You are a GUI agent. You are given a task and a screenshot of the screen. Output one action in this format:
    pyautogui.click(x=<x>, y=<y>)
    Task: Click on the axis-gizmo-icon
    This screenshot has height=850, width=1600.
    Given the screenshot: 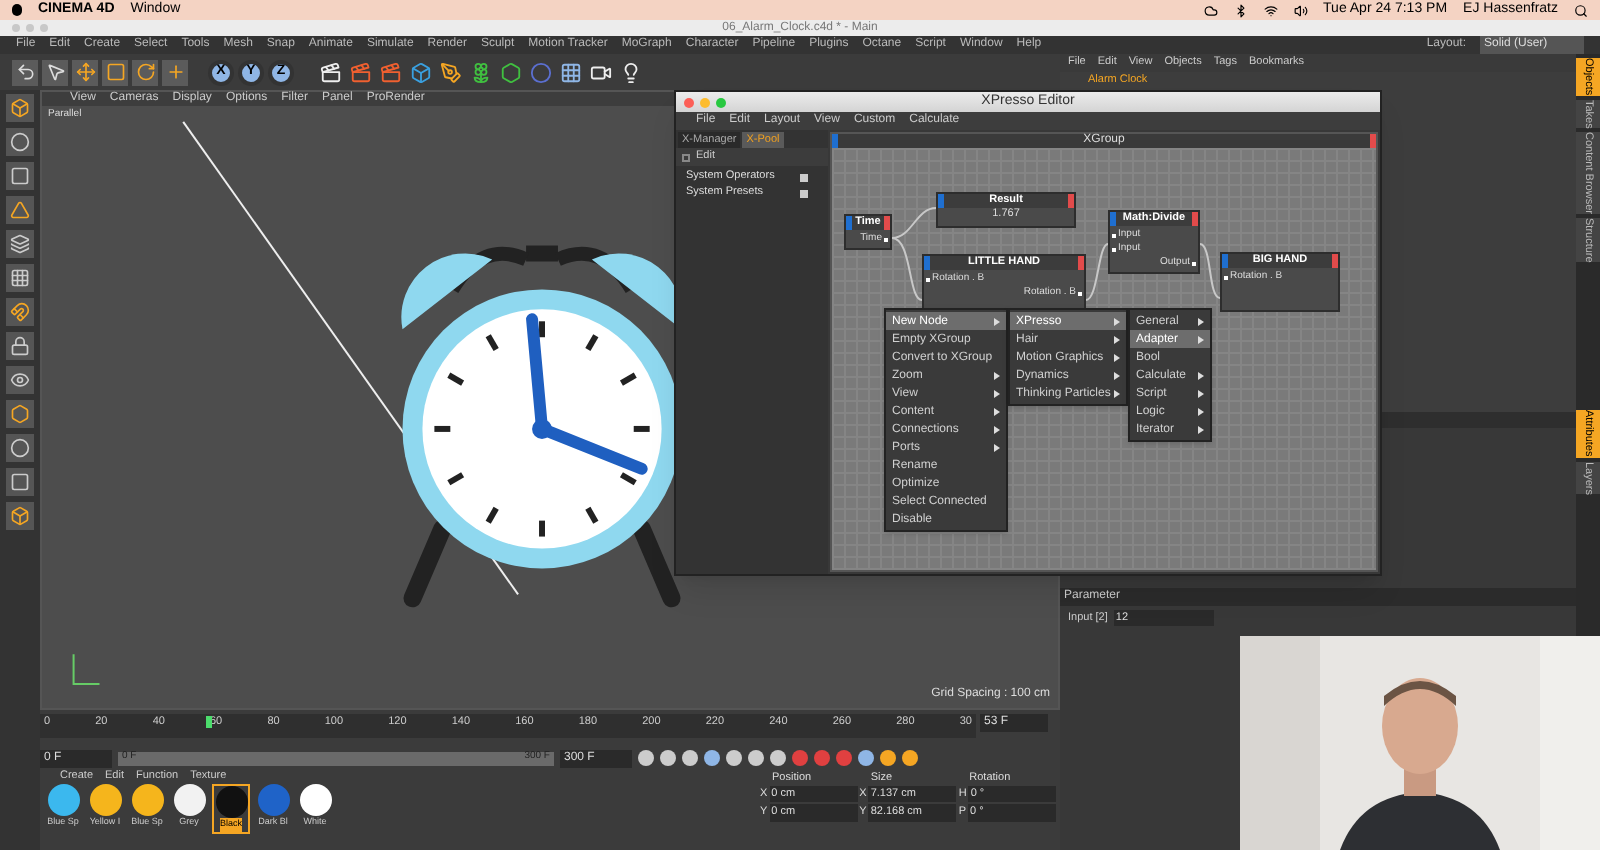 What is the action you would take?
    pyautogui.click(x=86, y=669)
    